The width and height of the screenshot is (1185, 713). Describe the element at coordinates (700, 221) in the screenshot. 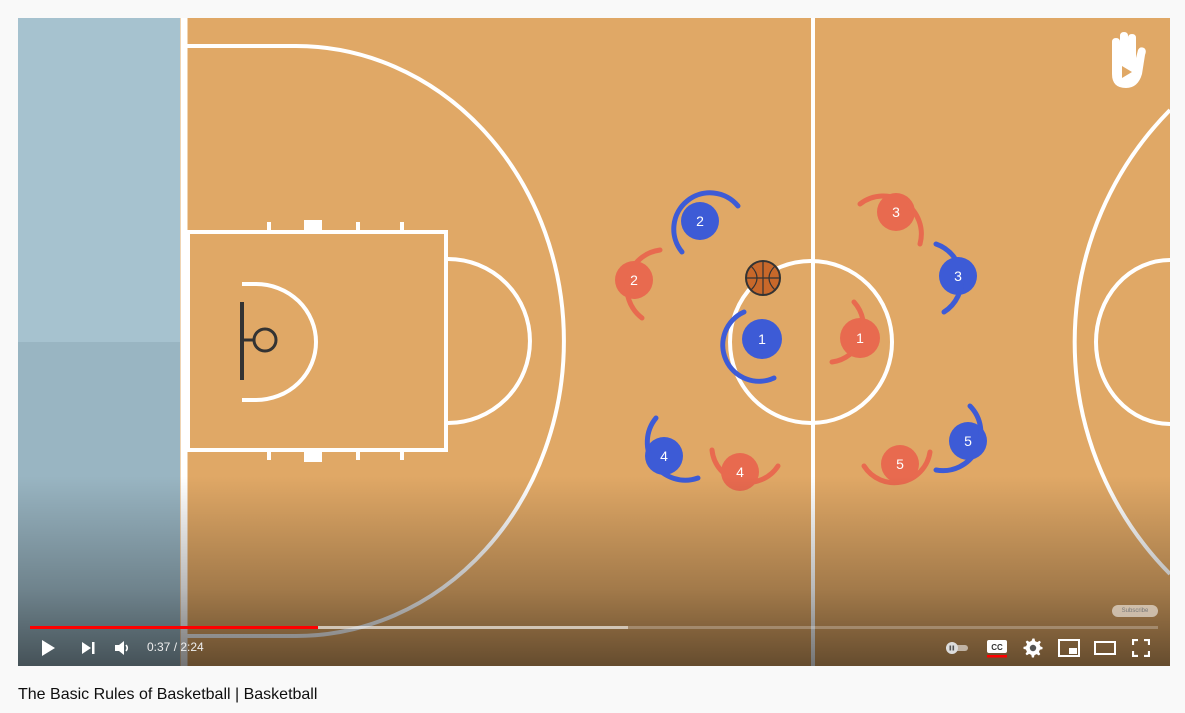

I see `blue-player-2-number: 2` at that location.